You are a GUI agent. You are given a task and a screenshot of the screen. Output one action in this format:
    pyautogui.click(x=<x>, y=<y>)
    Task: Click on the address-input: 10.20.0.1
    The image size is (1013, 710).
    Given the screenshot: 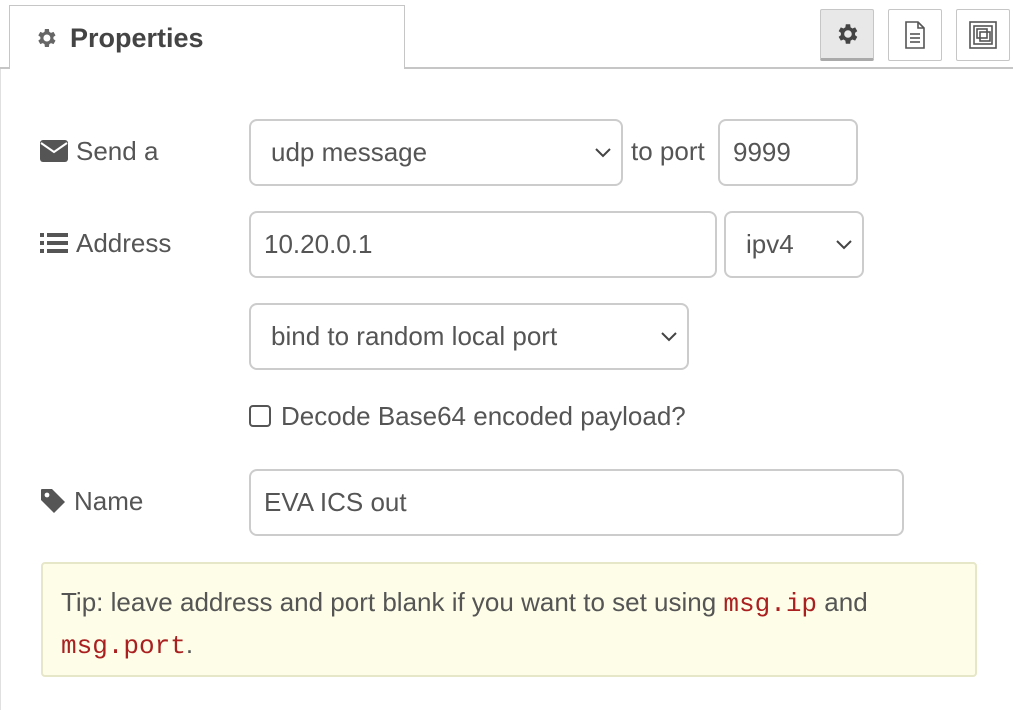 What is the action you would take?
    pyautogui.click(x=483, y=244)
    